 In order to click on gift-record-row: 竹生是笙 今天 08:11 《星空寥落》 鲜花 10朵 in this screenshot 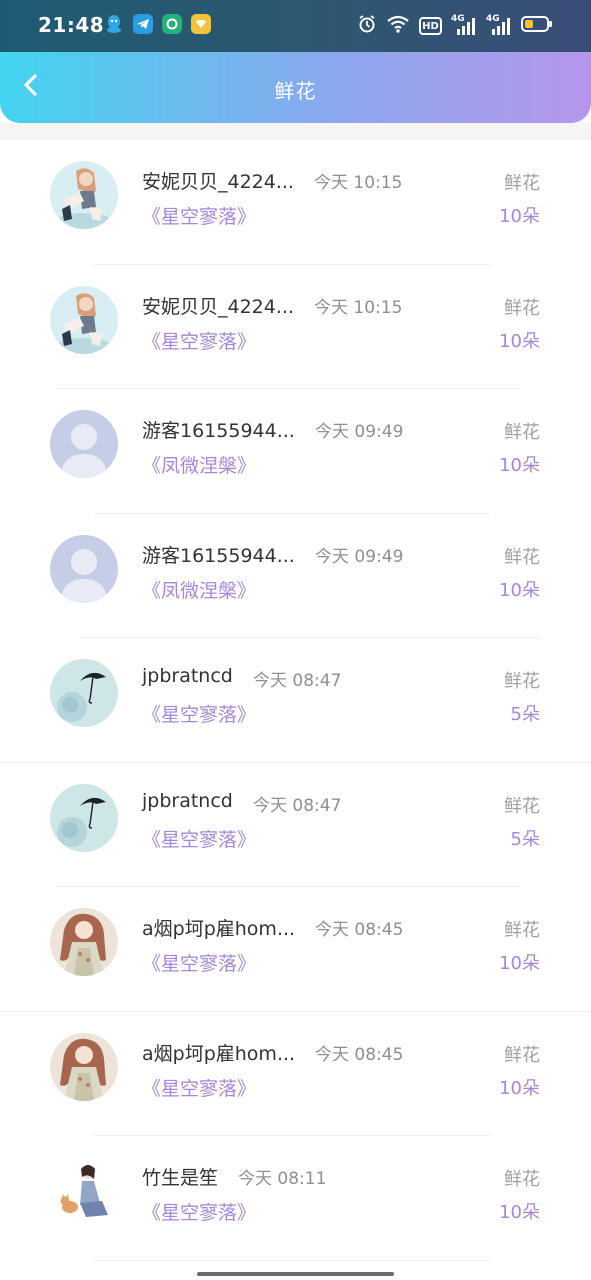, I will do `click(295, 1198)`.